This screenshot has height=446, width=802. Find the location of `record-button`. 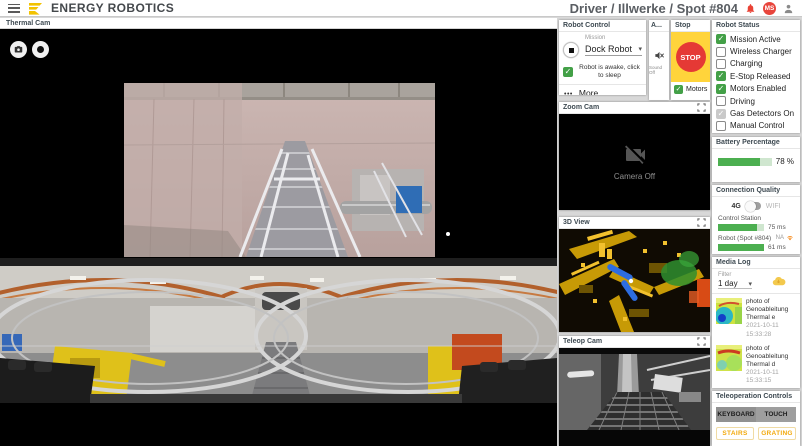

record-button is located at coordinates (40, 49).